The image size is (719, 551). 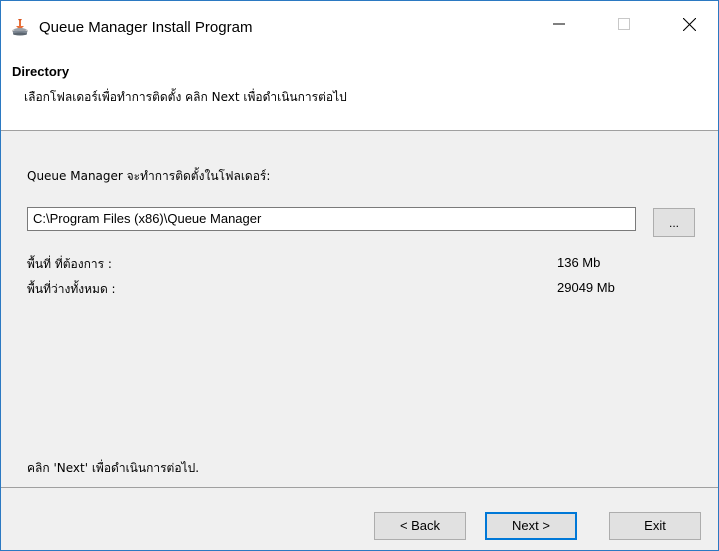 What do you see at coordinates (113, 468) in the screenshot?
I see `next-hint-text: คลิก 'Next' เพื่อดำเนินการต่อไป.` at bounding box center [113, 468].